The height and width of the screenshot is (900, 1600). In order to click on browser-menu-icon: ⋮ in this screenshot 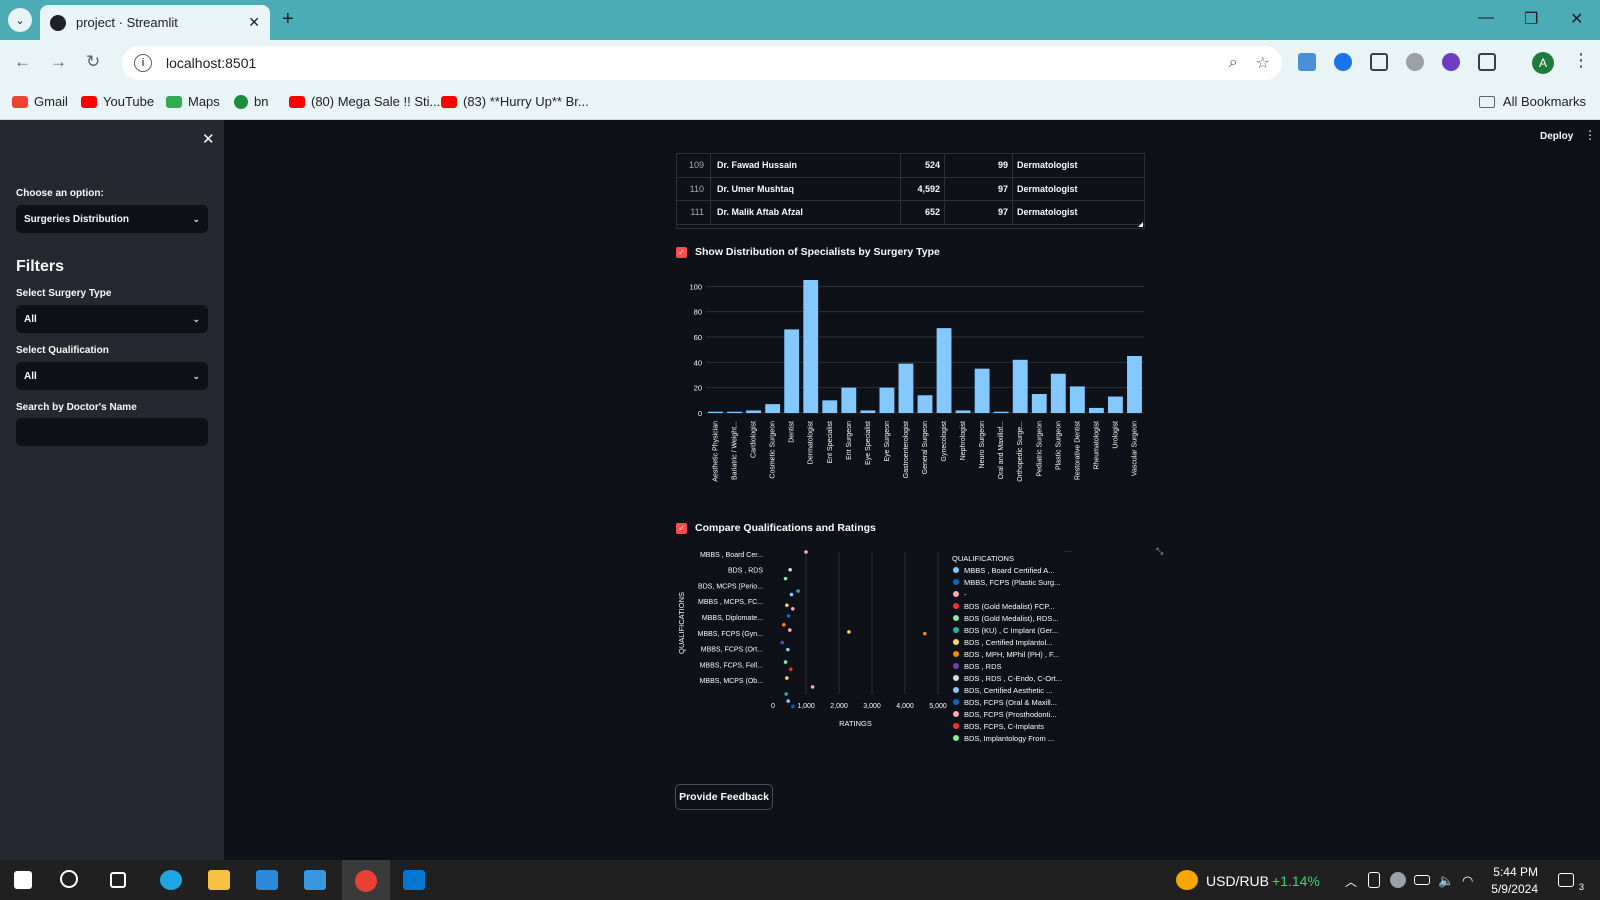, I will do `click(1581, 60)`.